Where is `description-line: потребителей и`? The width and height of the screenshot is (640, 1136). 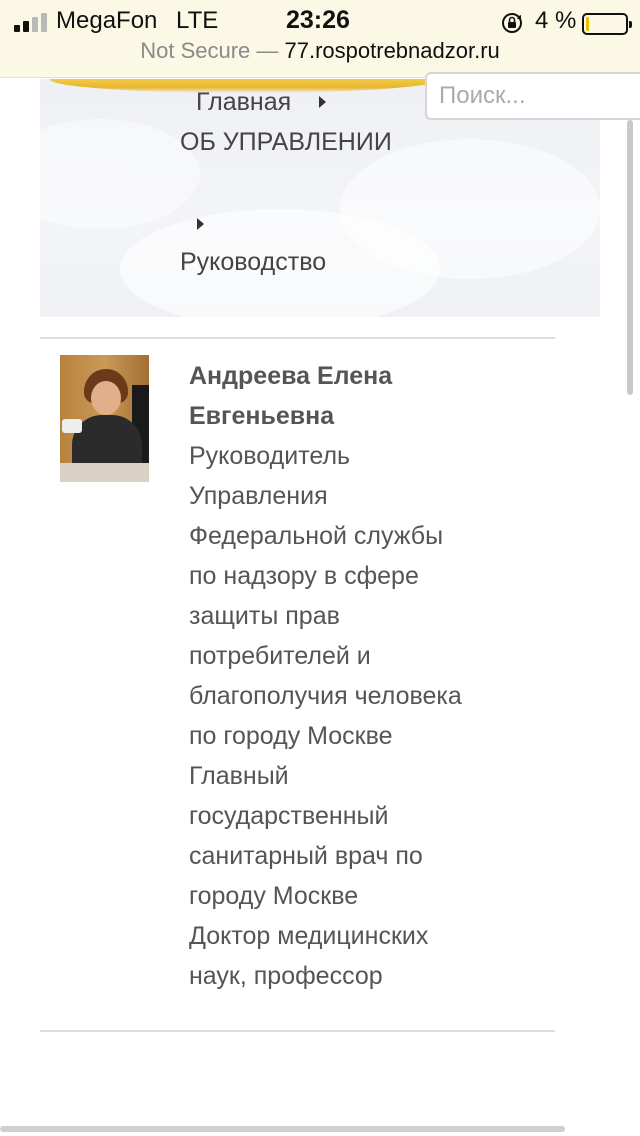
description-line: потребителей и is located at coordinates (280, 656).